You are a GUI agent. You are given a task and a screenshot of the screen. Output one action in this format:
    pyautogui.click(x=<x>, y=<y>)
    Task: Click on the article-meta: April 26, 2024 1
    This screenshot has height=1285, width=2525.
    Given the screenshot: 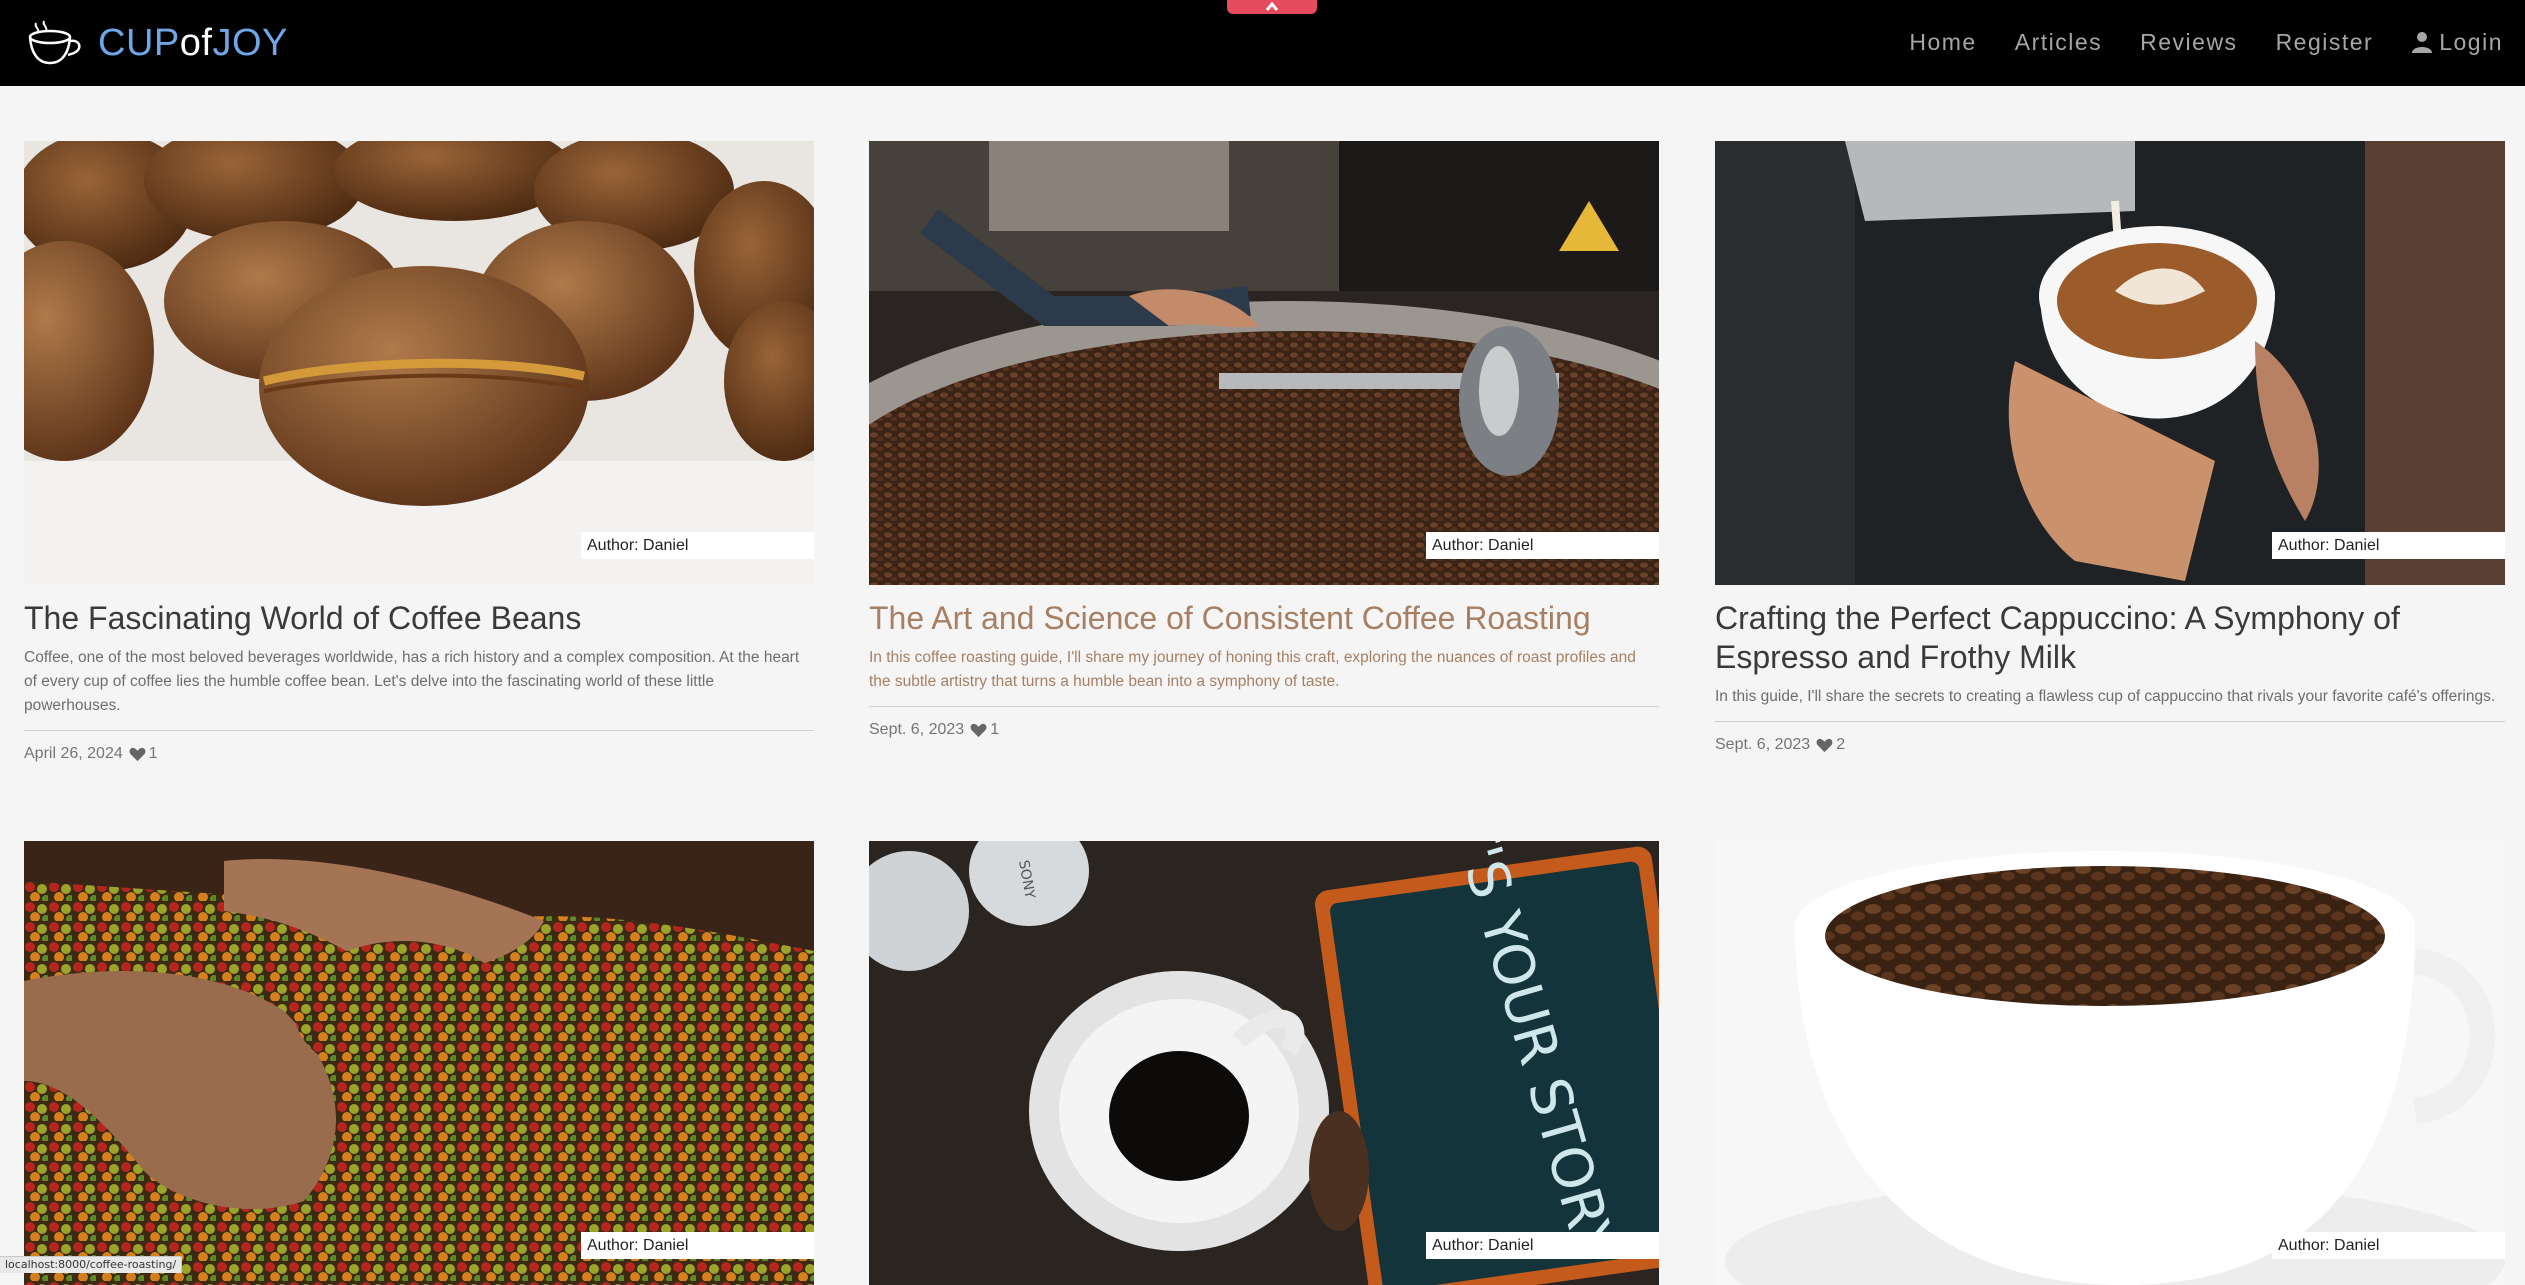 What is the action you would take?
    pyautogui.click(x=419, y=754)
    